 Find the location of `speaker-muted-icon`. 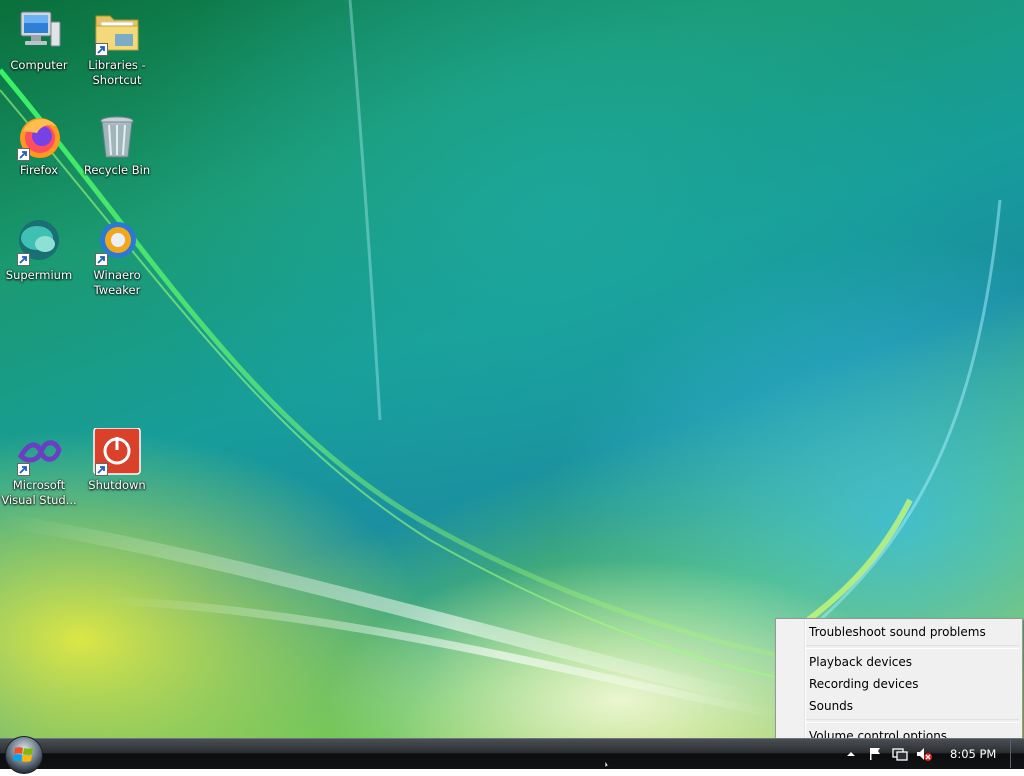

speaker-muted-icon is located at coordinates (924, 754).